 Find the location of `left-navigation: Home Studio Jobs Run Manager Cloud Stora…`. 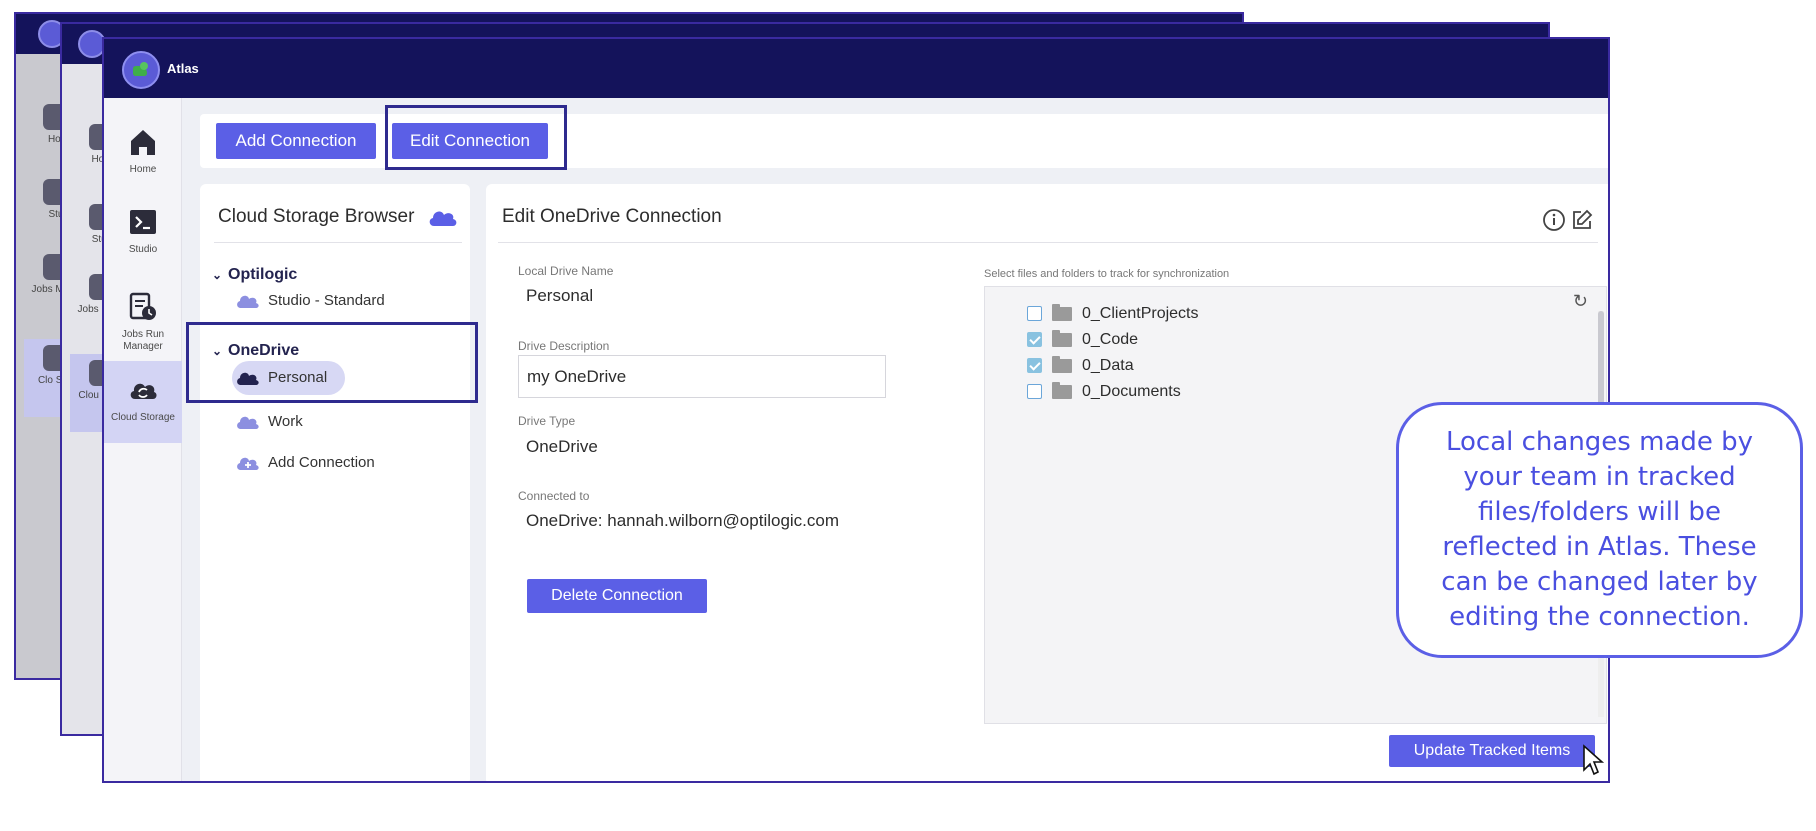

left-navigation: Home Studio Jobs Run Manager Cloud Stora… is located at coordinates (143, 439).